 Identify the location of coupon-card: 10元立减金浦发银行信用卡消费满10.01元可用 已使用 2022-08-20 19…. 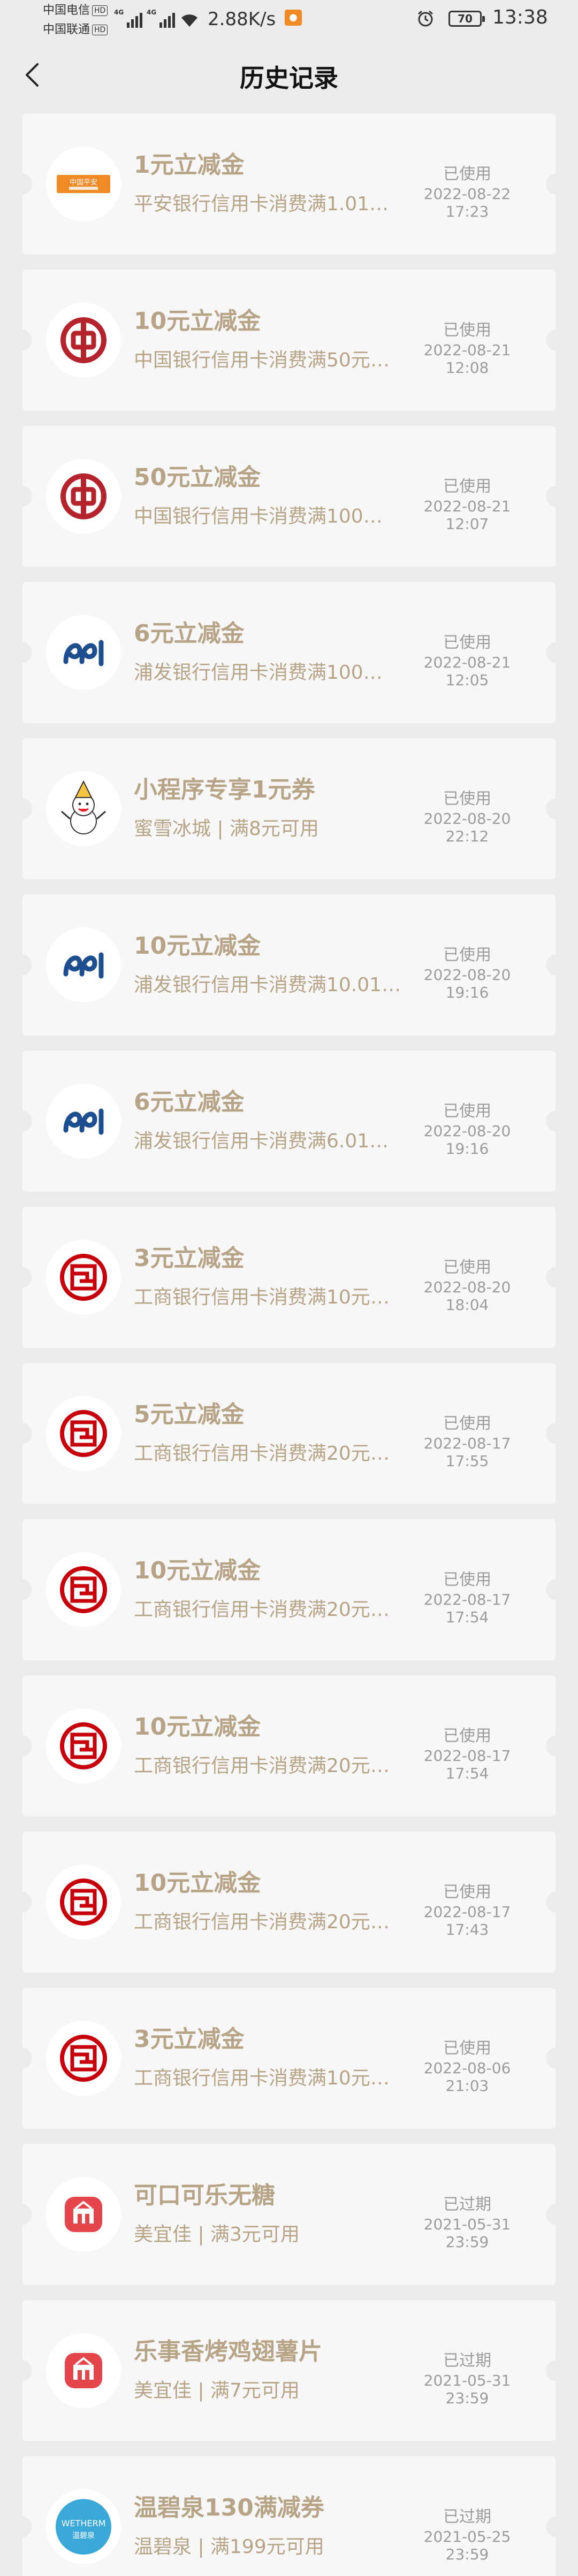
(289, 965).